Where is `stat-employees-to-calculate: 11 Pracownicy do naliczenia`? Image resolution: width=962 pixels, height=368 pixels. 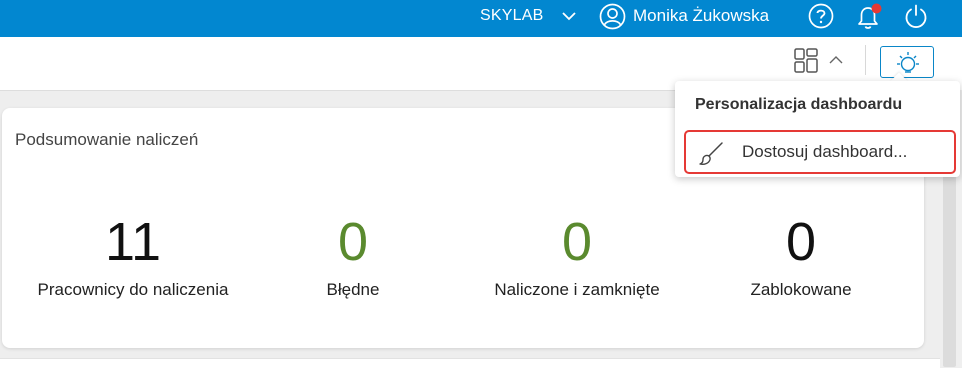
stat-employees-to-calculate: 11 Pracownicy do naliczenia is located at coordinates (133, 256).